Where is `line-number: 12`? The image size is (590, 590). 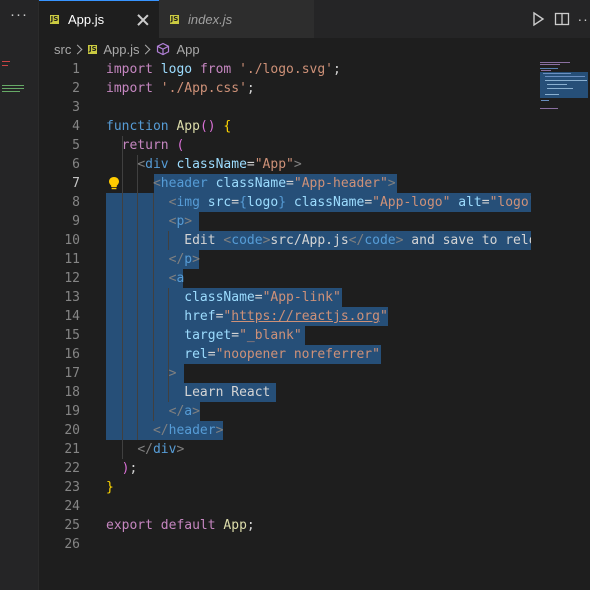
line-number: 12 is located at coordinates (72, 278).